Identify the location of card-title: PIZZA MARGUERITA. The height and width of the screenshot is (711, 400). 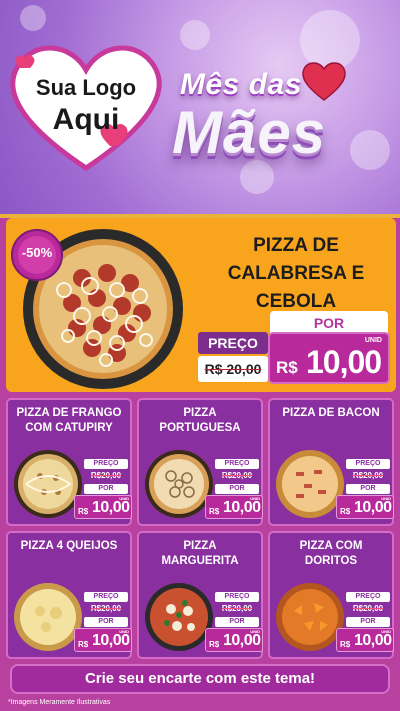
(200, 554).